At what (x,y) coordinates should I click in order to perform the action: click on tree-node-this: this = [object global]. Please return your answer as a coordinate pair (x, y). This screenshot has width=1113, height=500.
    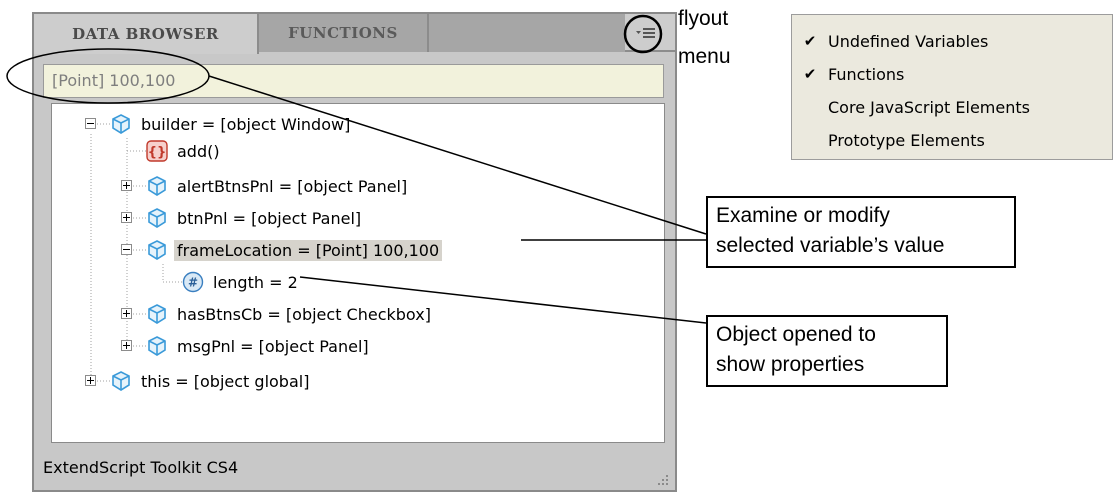
    Looking at the image, I should click on (211, 381).